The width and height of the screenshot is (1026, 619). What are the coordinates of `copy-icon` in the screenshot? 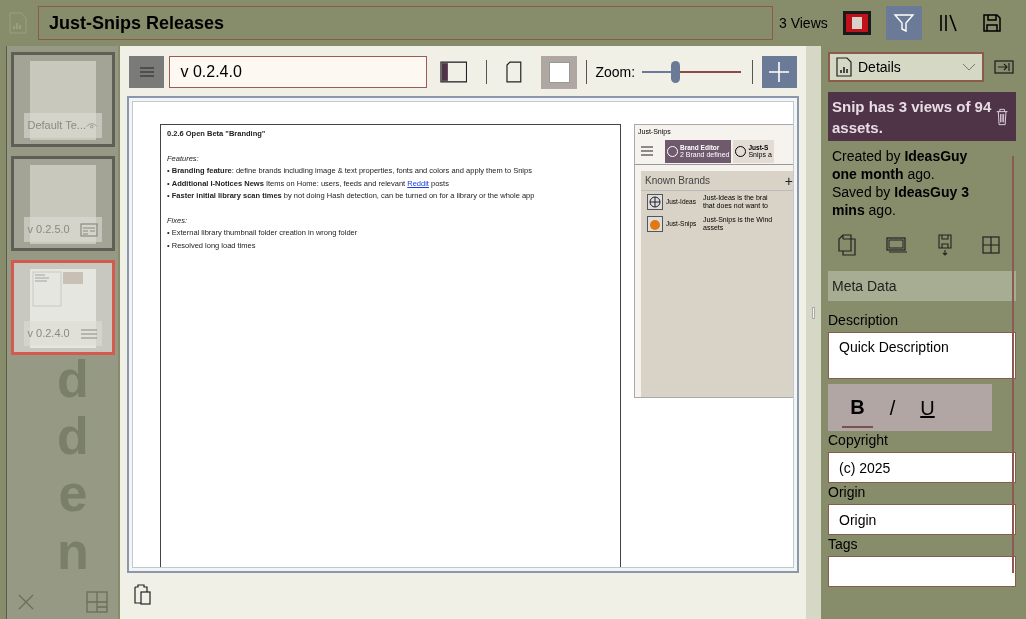 It's located at (847, 245).